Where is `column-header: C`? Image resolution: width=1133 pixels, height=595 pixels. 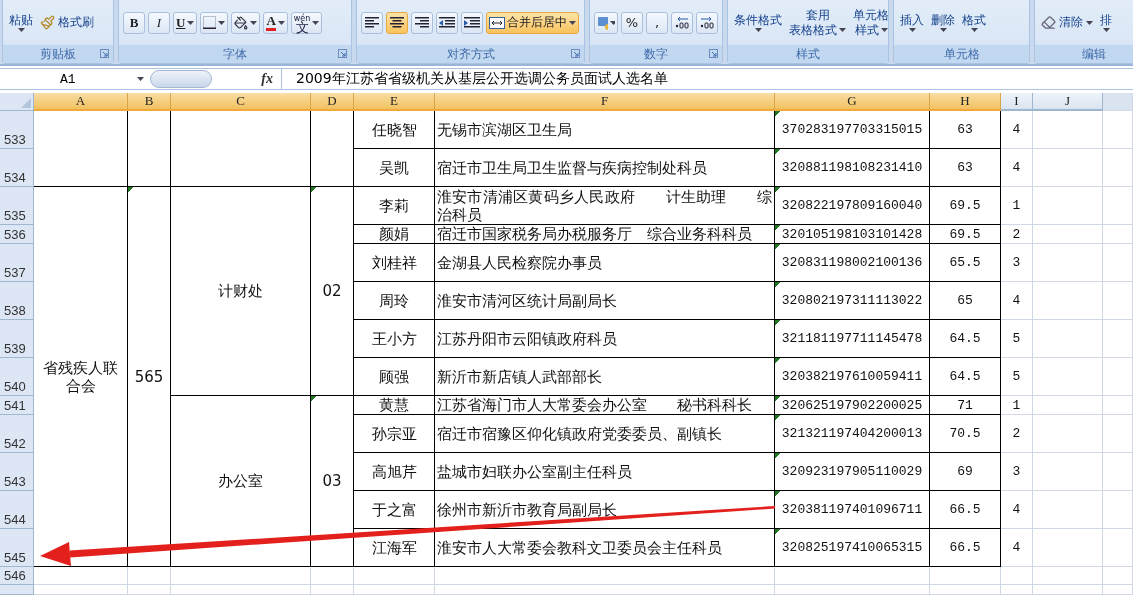
column-header: C is located at coordinates (241, 102).